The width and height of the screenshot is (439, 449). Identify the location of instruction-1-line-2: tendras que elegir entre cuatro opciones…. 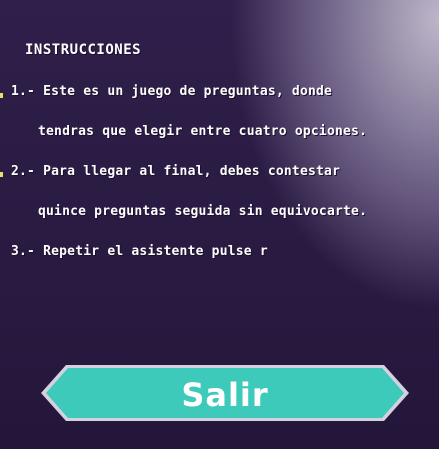
(203, 131).